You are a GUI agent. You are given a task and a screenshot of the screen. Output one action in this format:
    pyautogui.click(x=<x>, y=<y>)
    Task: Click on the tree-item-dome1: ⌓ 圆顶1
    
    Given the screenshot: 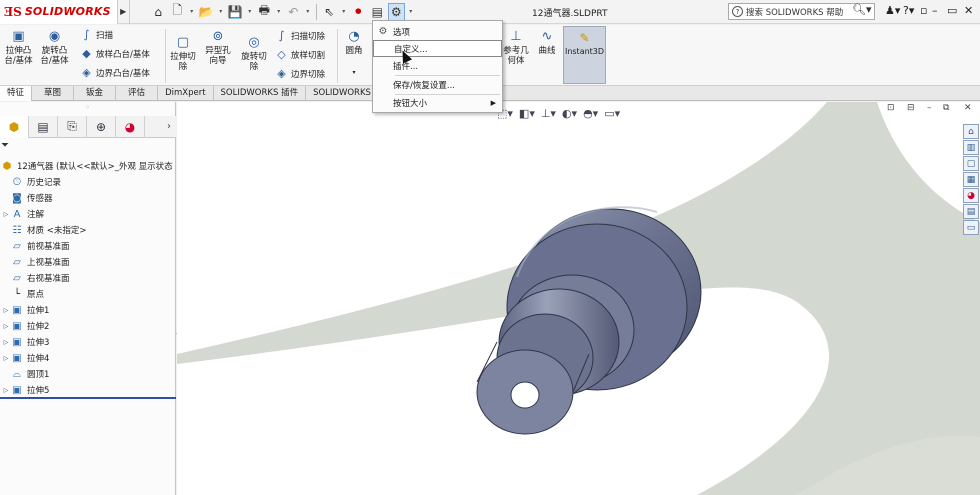 What is the action you would take?
    pyautogui.click(x=88, y=374)
    